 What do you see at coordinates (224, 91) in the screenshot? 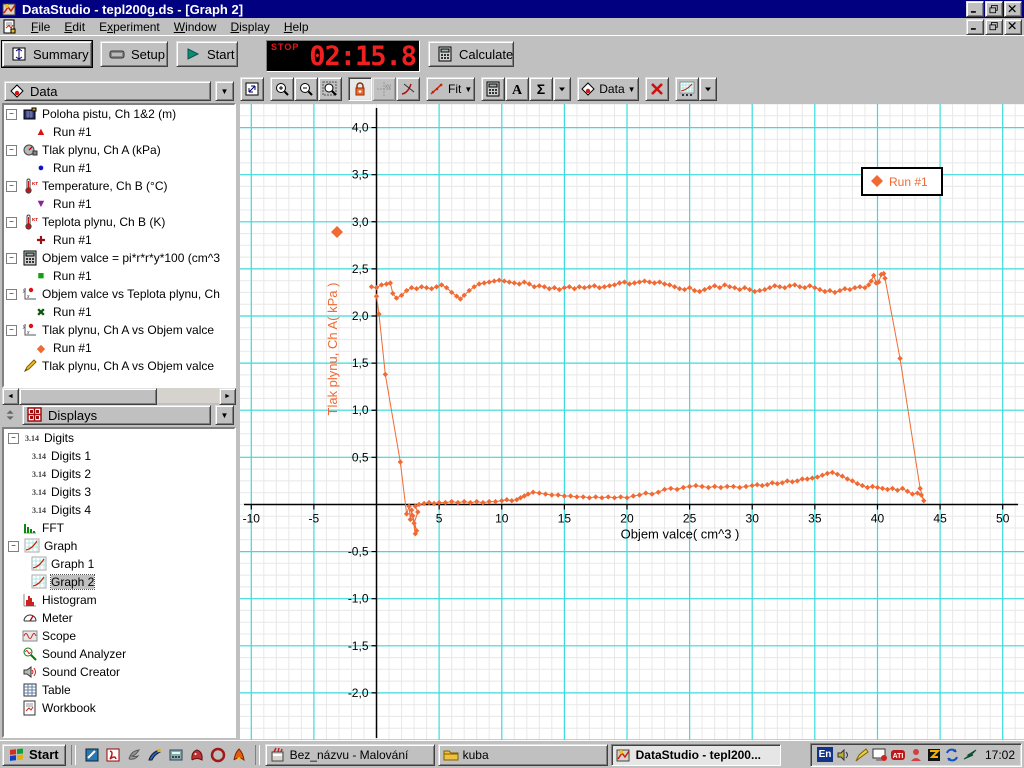
I see `data-dropdown-button: ▼` at bounding box center [224, 91].